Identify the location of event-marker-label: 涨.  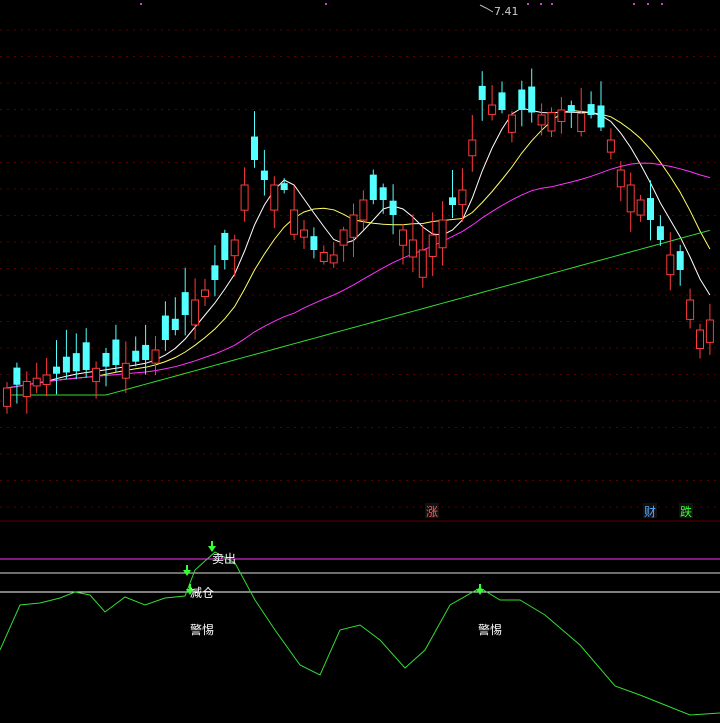
(432, 511).